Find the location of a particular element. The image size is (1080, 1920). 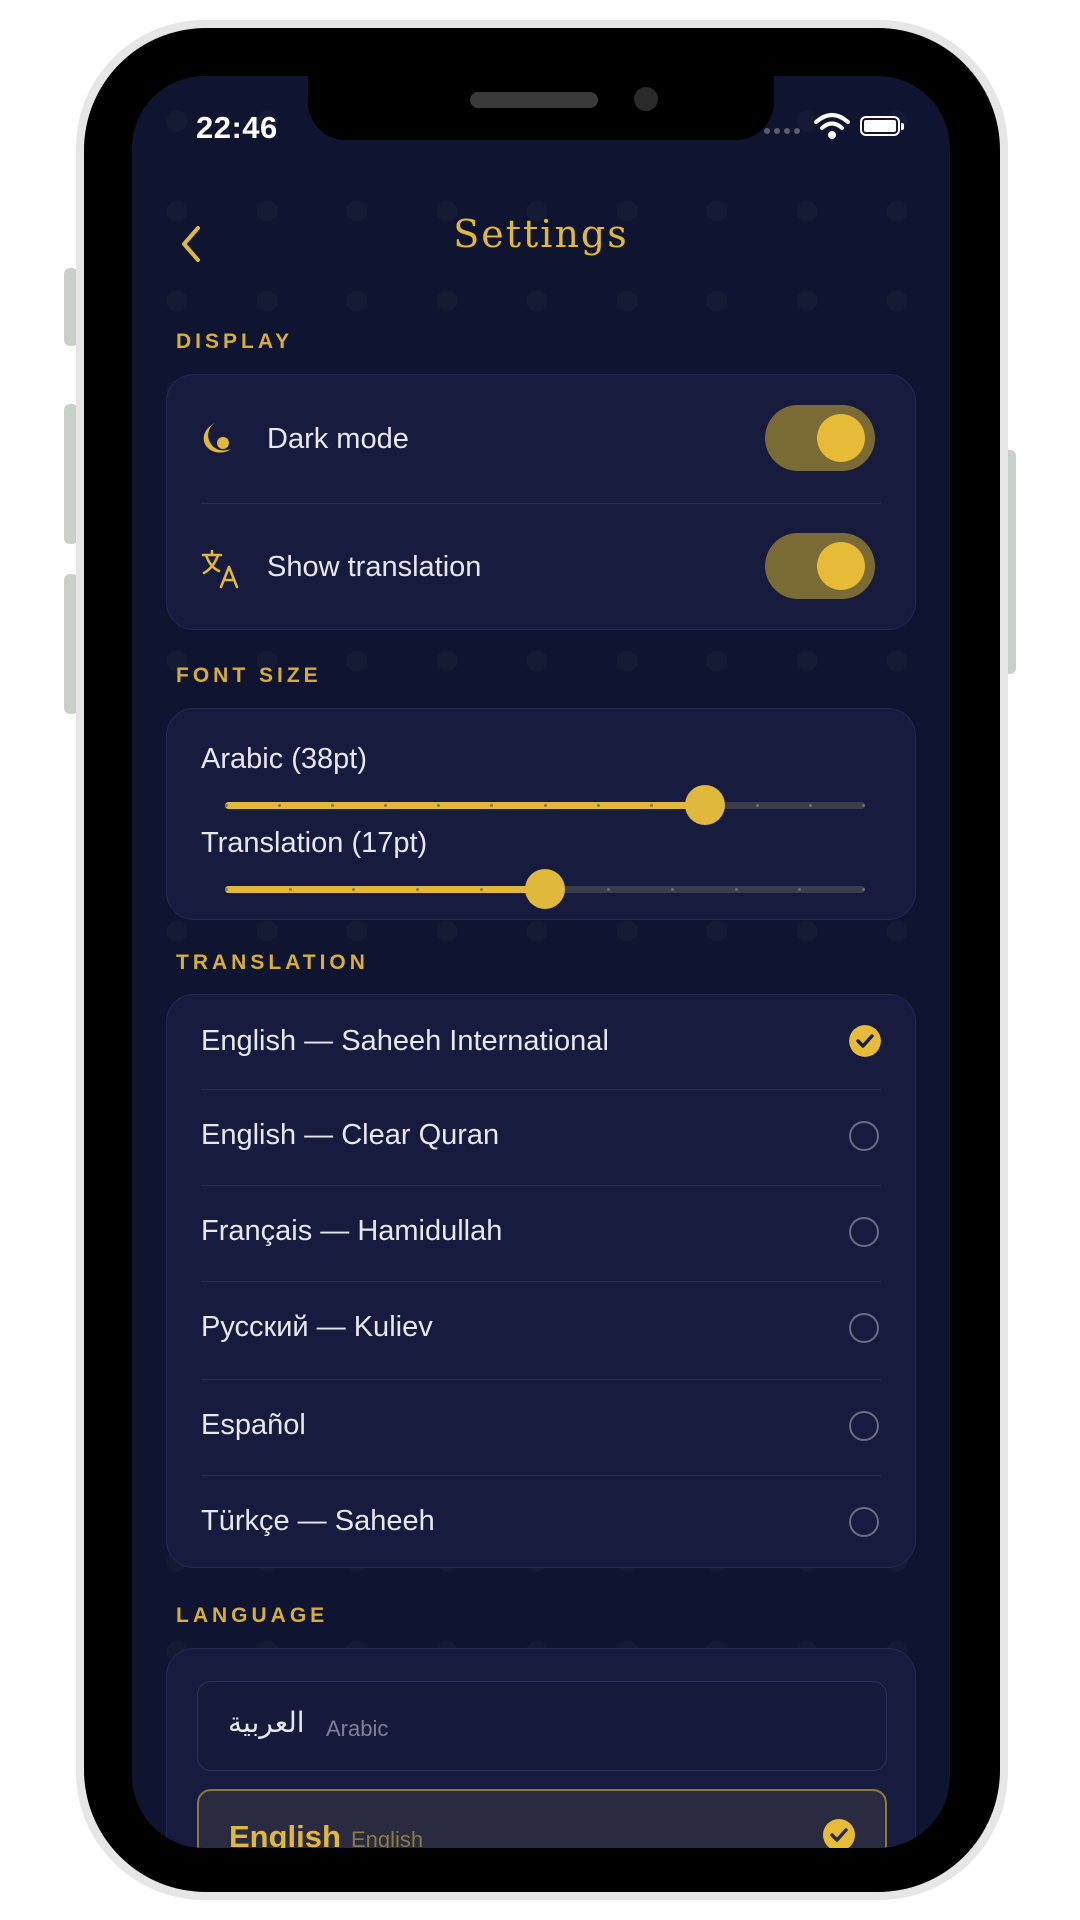

front-camera is located at coordinates (646, 99).